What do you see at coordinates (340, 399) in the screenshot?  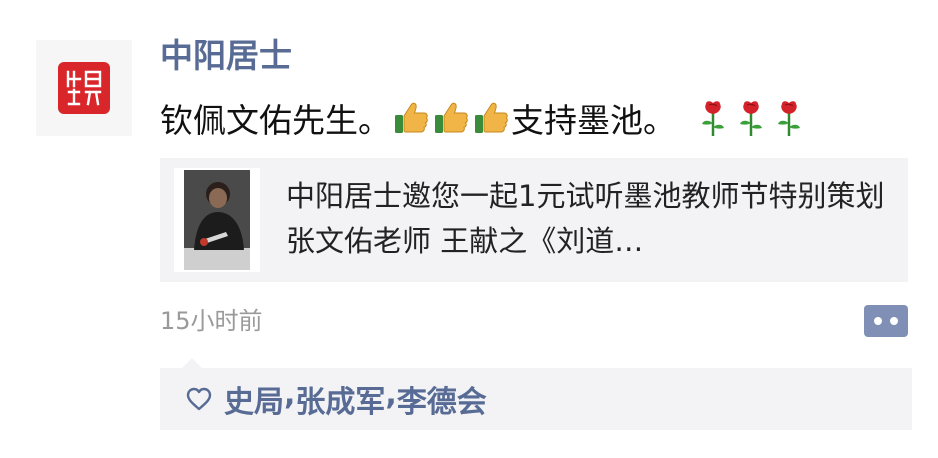 I see `liker-name: 张成军` at bounding box center [340, 399].